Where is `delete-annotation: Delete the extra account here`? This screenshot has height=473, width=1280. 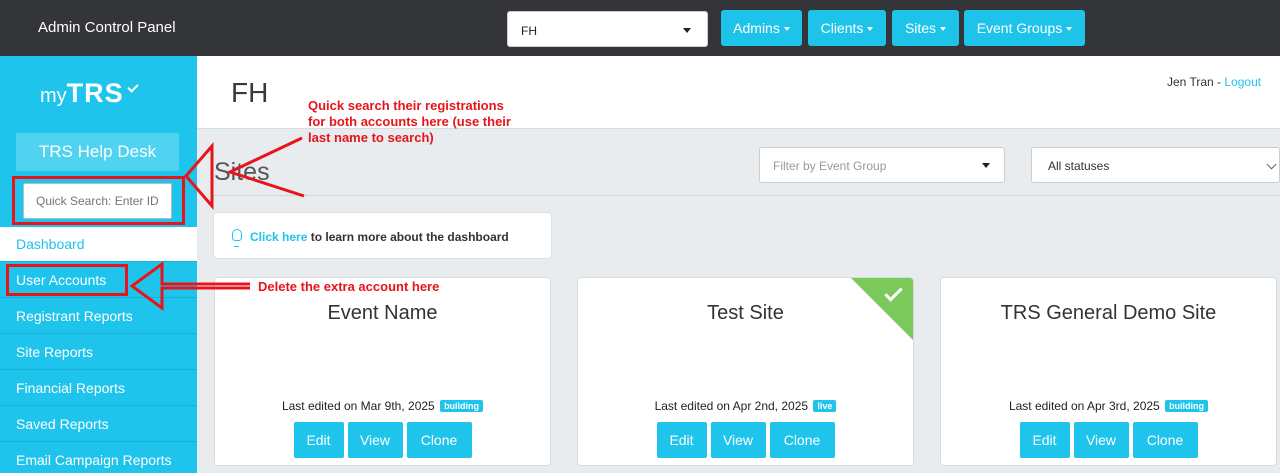
delete-annotation: Delete the extra account here is located at coordinates (349, 286).